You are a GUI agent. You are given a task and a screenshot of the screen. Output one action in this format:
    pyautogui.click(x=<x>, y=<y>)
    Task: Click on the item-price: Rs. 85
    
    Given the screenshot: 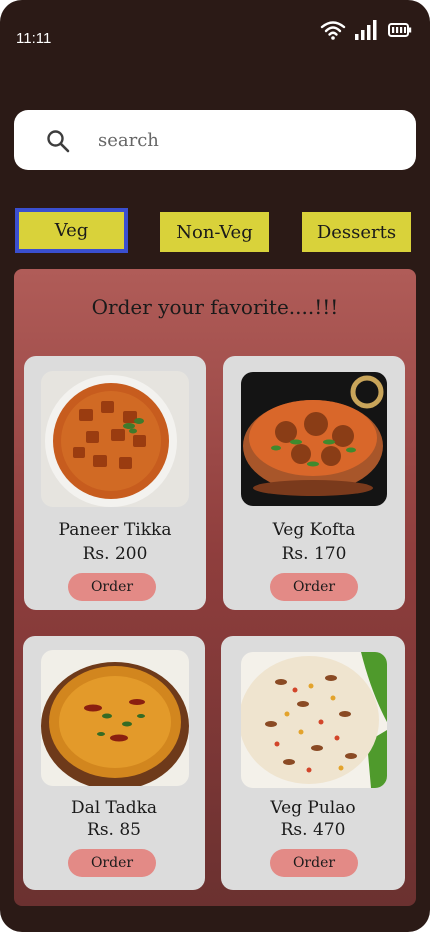 What is the action you would take?
    pyautogui.click(x=114, y=830)
    